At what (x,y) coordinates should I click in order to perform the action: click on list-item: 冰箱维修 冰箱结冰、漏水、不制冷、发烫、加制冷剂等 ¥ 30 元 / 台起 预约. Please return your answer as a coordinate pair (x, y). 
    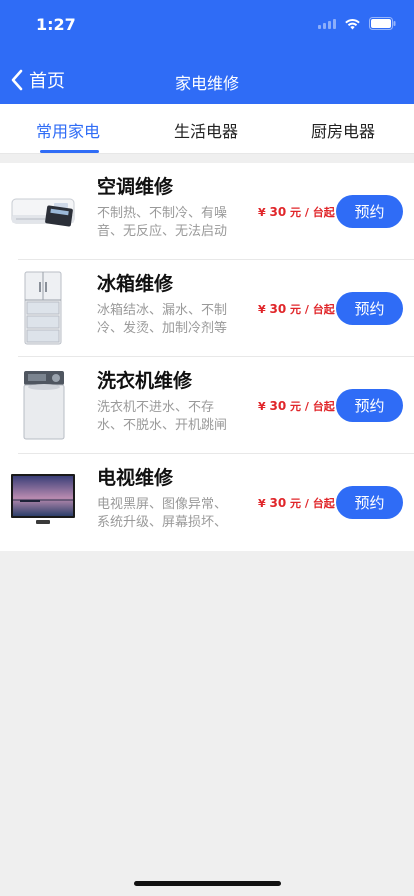
    Looking at the image, I should click on (207, 308).